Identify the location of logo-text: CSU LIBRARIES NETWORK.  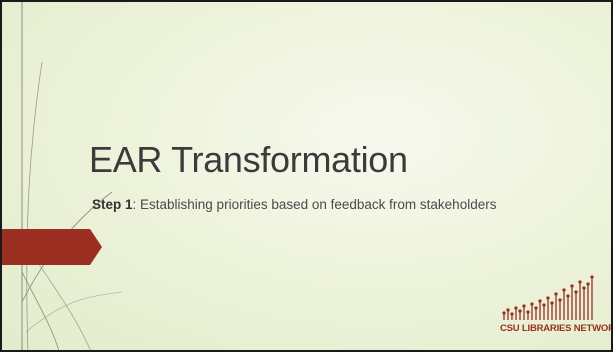
(556, 328).